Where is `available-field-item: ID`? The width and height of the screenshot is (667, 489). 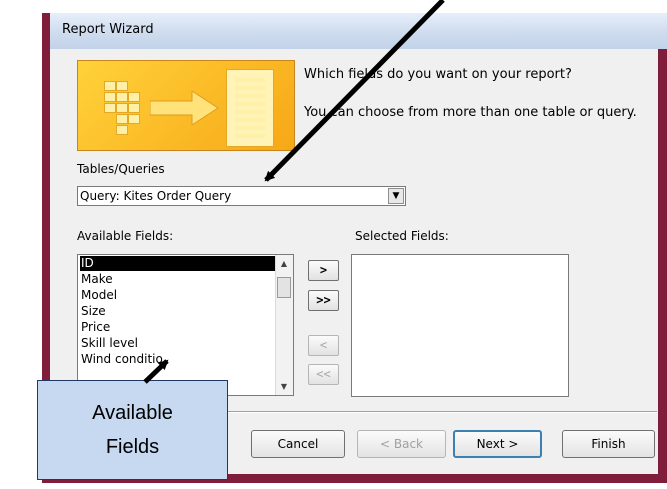 available-field-item: ID is located at coordinates (178, 263).